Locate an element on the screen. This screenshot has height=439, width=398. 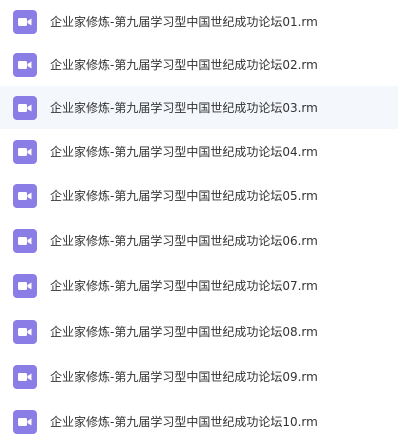
file-row: 企业家修炼-第九届学习型中国世纪成功论坛06.rm is located at coordinates (199, 240).